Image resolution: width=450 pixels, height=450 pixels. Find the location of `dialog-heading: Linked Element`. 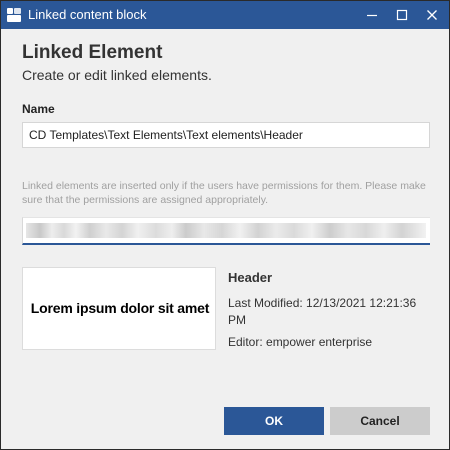

dialog-heading: Linked Element is located at coordinates (92, 52).